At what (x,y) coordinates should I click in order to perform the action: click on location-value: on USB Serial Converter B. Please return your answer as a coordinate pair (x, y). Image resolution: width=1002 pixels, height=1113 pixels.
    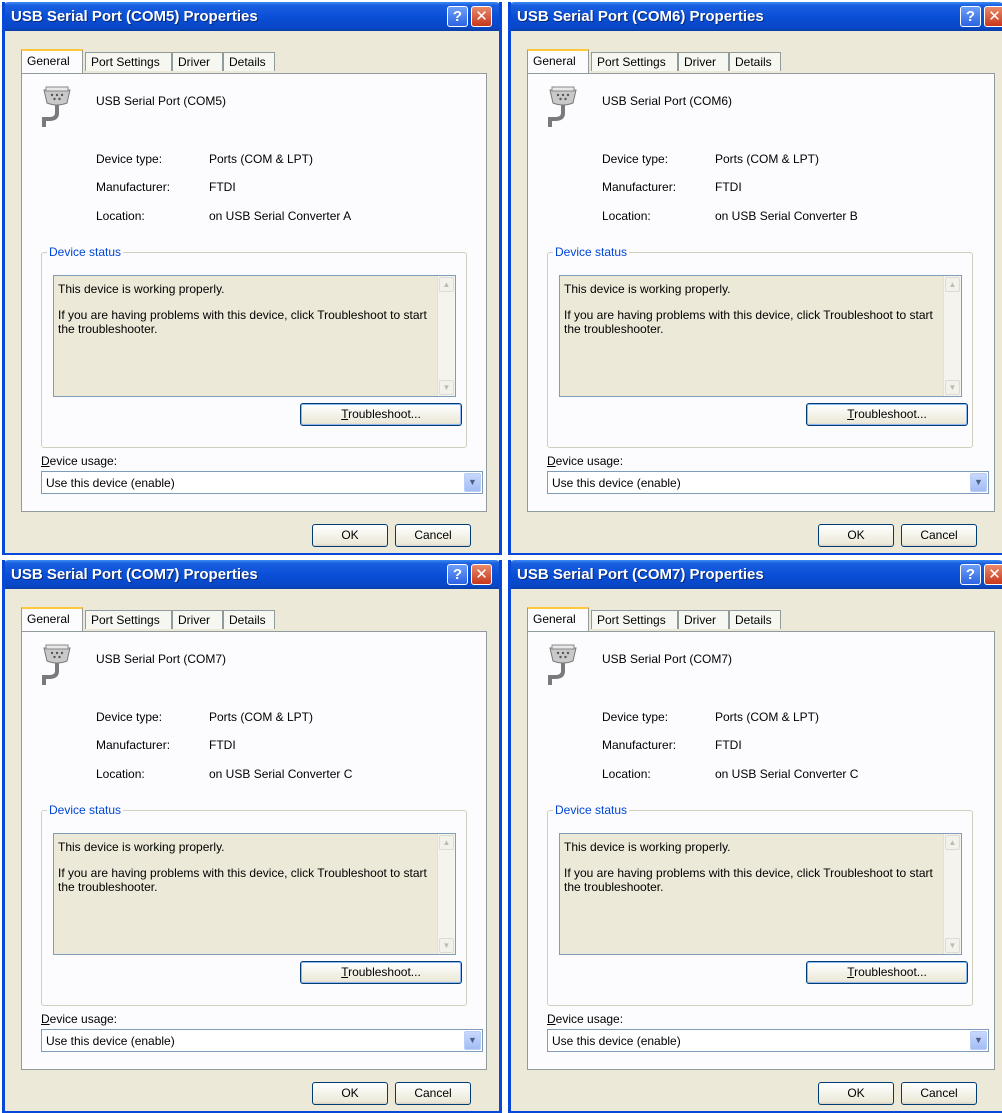
    Looking at the image, I should click on (786, 216).